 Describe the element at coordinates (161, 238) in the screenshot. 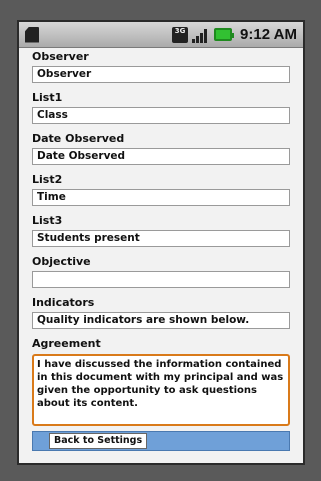

I see `list3-field: Students present` at that location.